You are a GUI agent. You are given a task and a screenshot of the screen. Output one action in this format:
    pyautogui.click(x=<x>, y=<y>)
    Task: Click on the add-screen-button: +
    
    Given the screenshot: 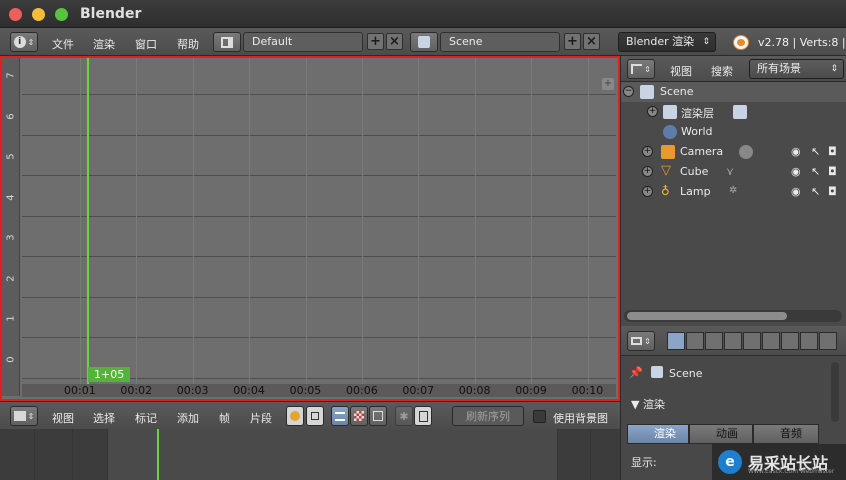 What is the action you would take?
    pyautogui.click(x=375, y=41)
    